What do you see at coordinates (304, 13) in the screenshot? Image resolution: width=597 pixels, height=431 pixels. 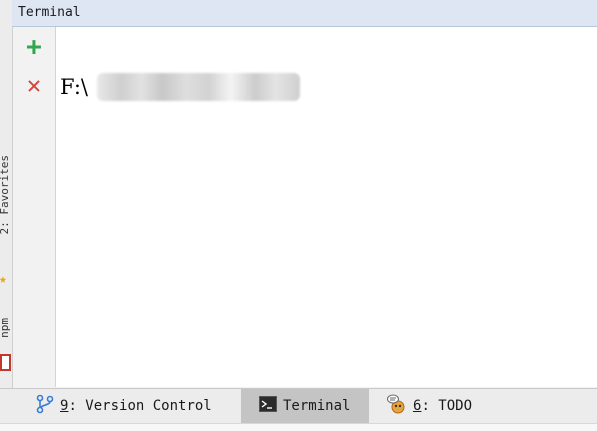 I see `terminal-header: Terminal` at bounding box center [304, 13].